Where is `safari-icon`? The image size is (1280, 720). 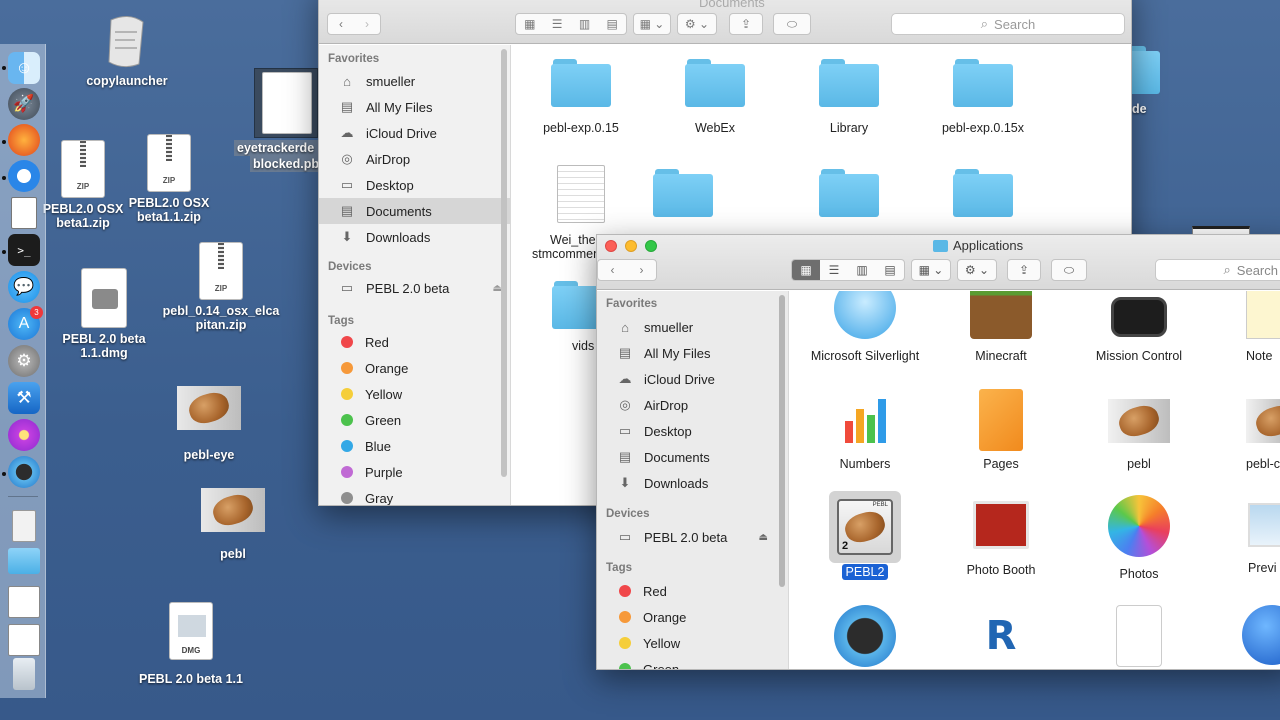
safari-icon is located at coordinates (24, 176).